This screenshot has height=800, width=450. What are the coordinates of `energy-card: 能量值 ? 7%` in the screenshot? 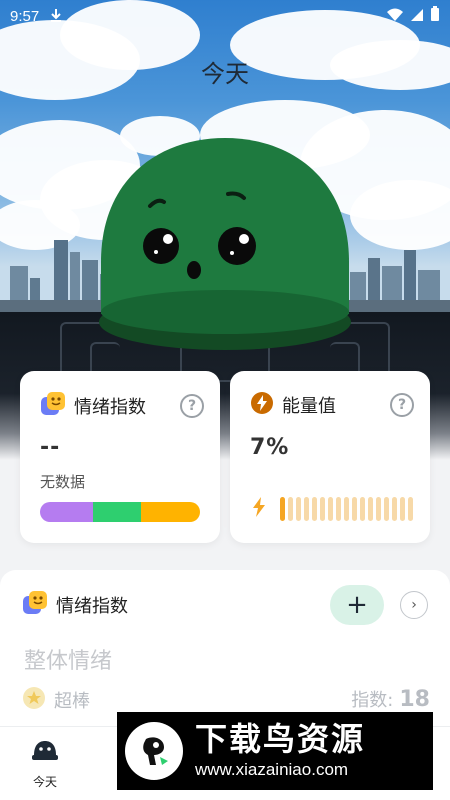 It's located at (330, 457).